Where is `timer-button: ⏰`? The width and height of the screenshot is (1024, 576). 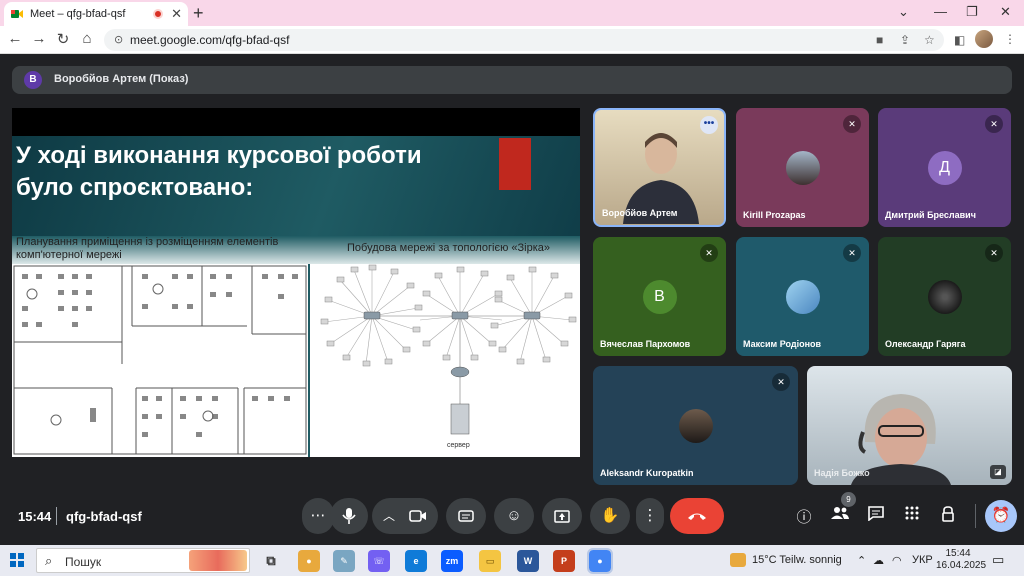
timer-button: ⏰ is located at coordinates (1001, 516).